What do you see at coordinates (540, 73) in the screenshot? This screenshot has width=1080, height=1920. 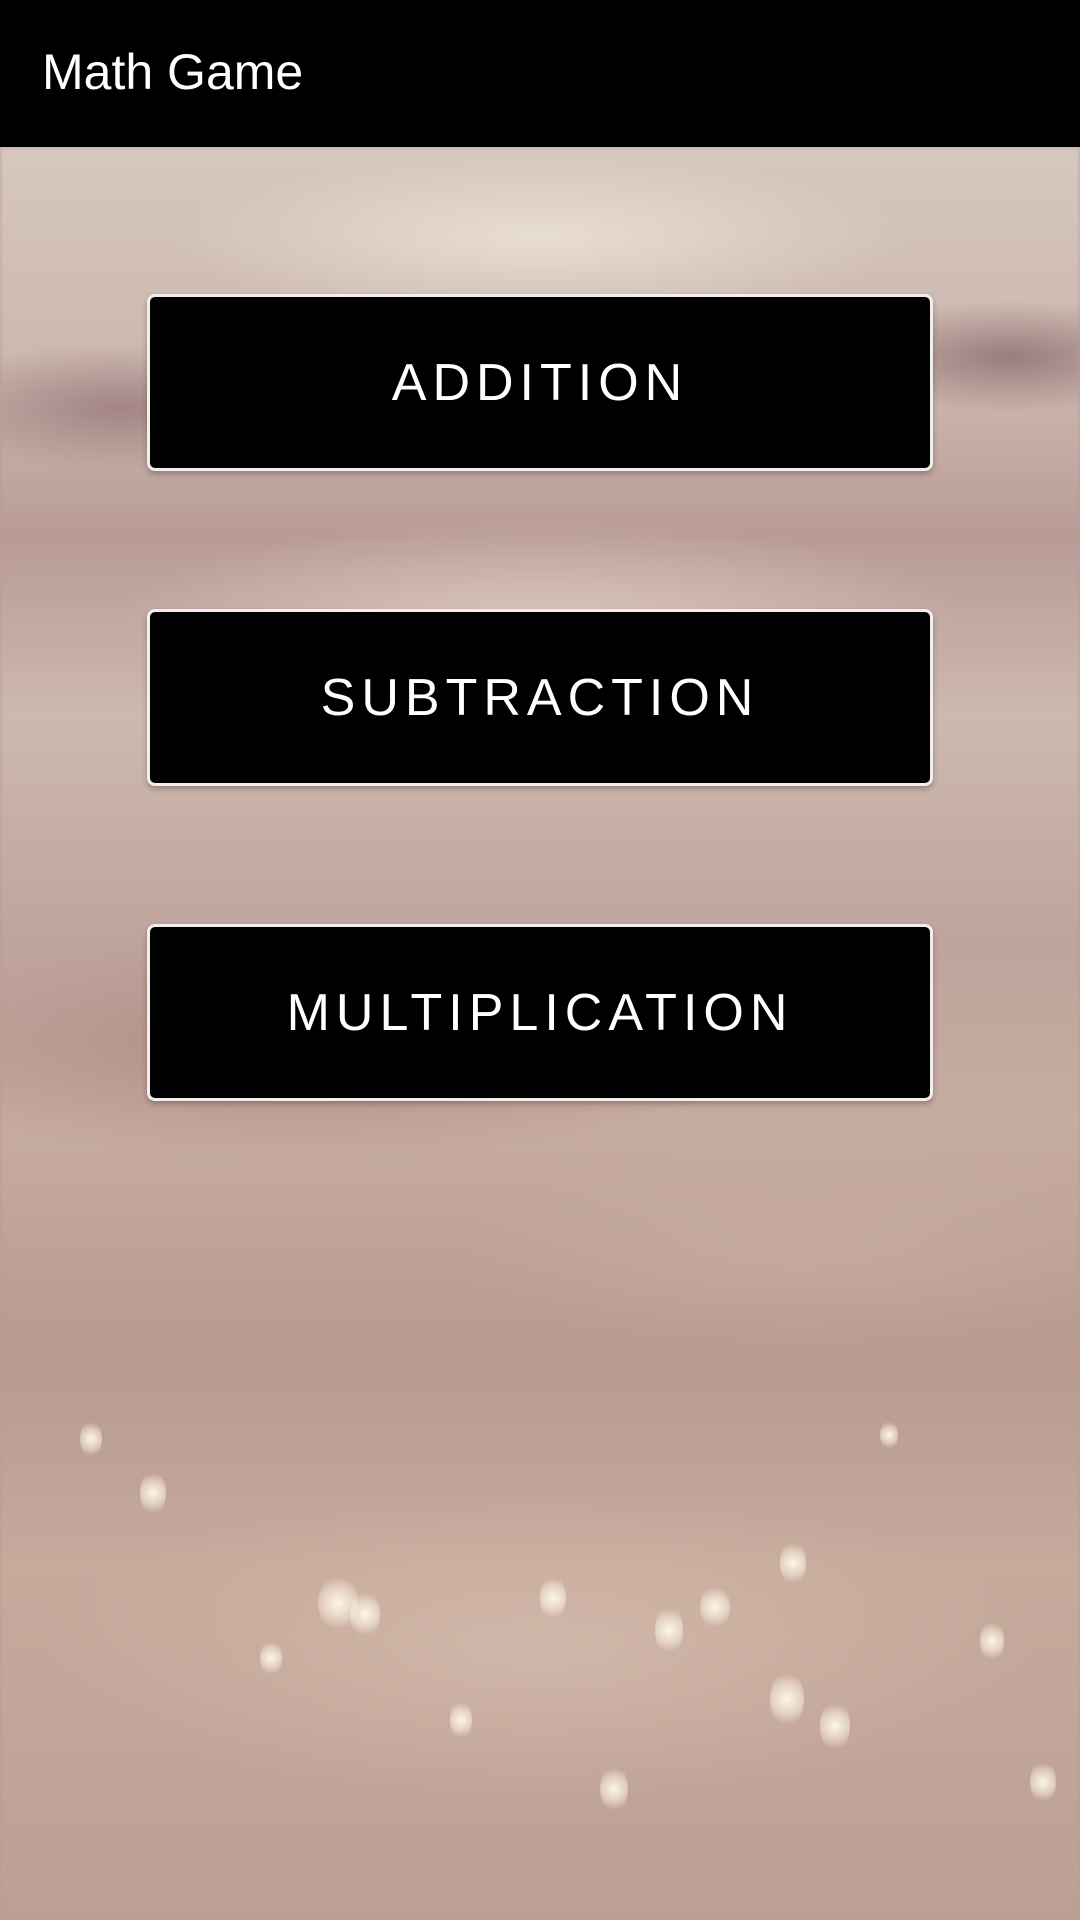 I see `app-bar: Math Game` at bounding box center [540, 73].